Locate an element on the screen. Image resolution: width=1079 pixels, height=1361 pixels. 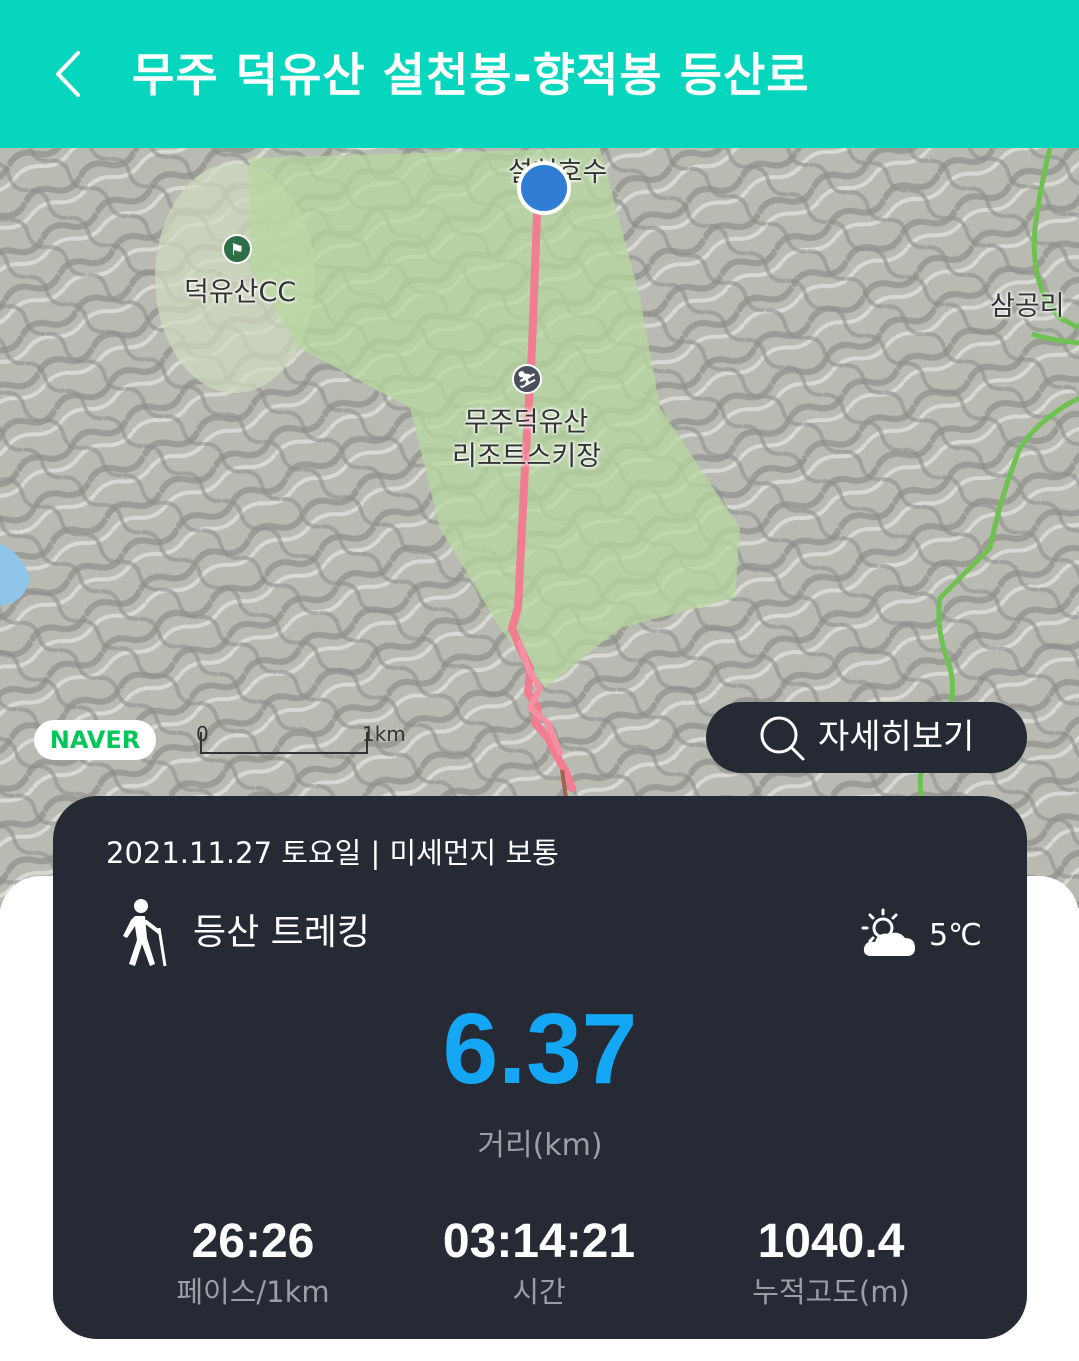
time-stat: 03:14:21 시간 is located at coordinates (539, 1262).